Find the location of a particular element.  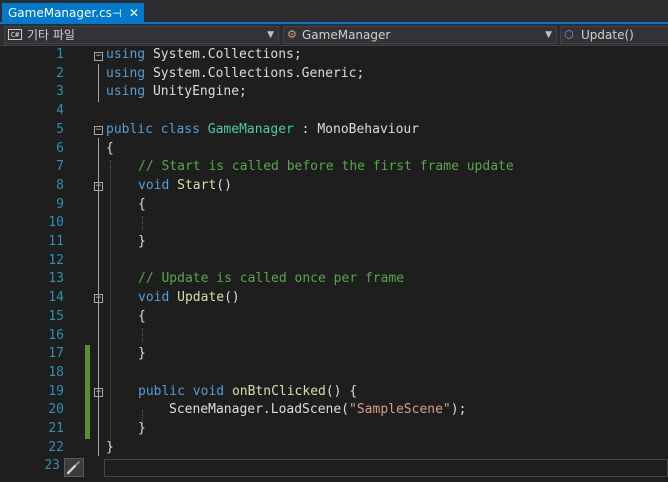

member-dropdown: ⬡ Update() is located at coordinates (614, 35).